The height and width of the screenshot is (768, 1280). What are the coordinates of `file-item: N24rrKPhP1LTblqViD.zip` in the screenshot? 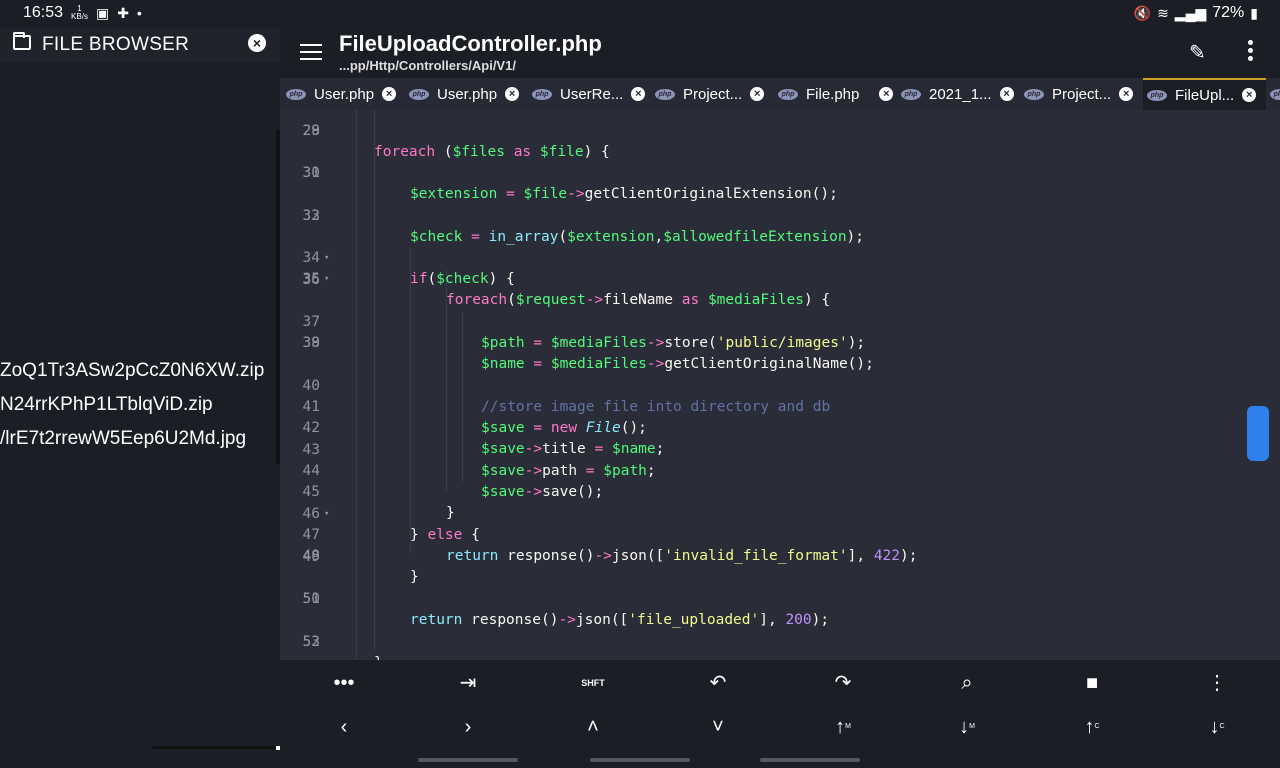 It's located at (132, 409).